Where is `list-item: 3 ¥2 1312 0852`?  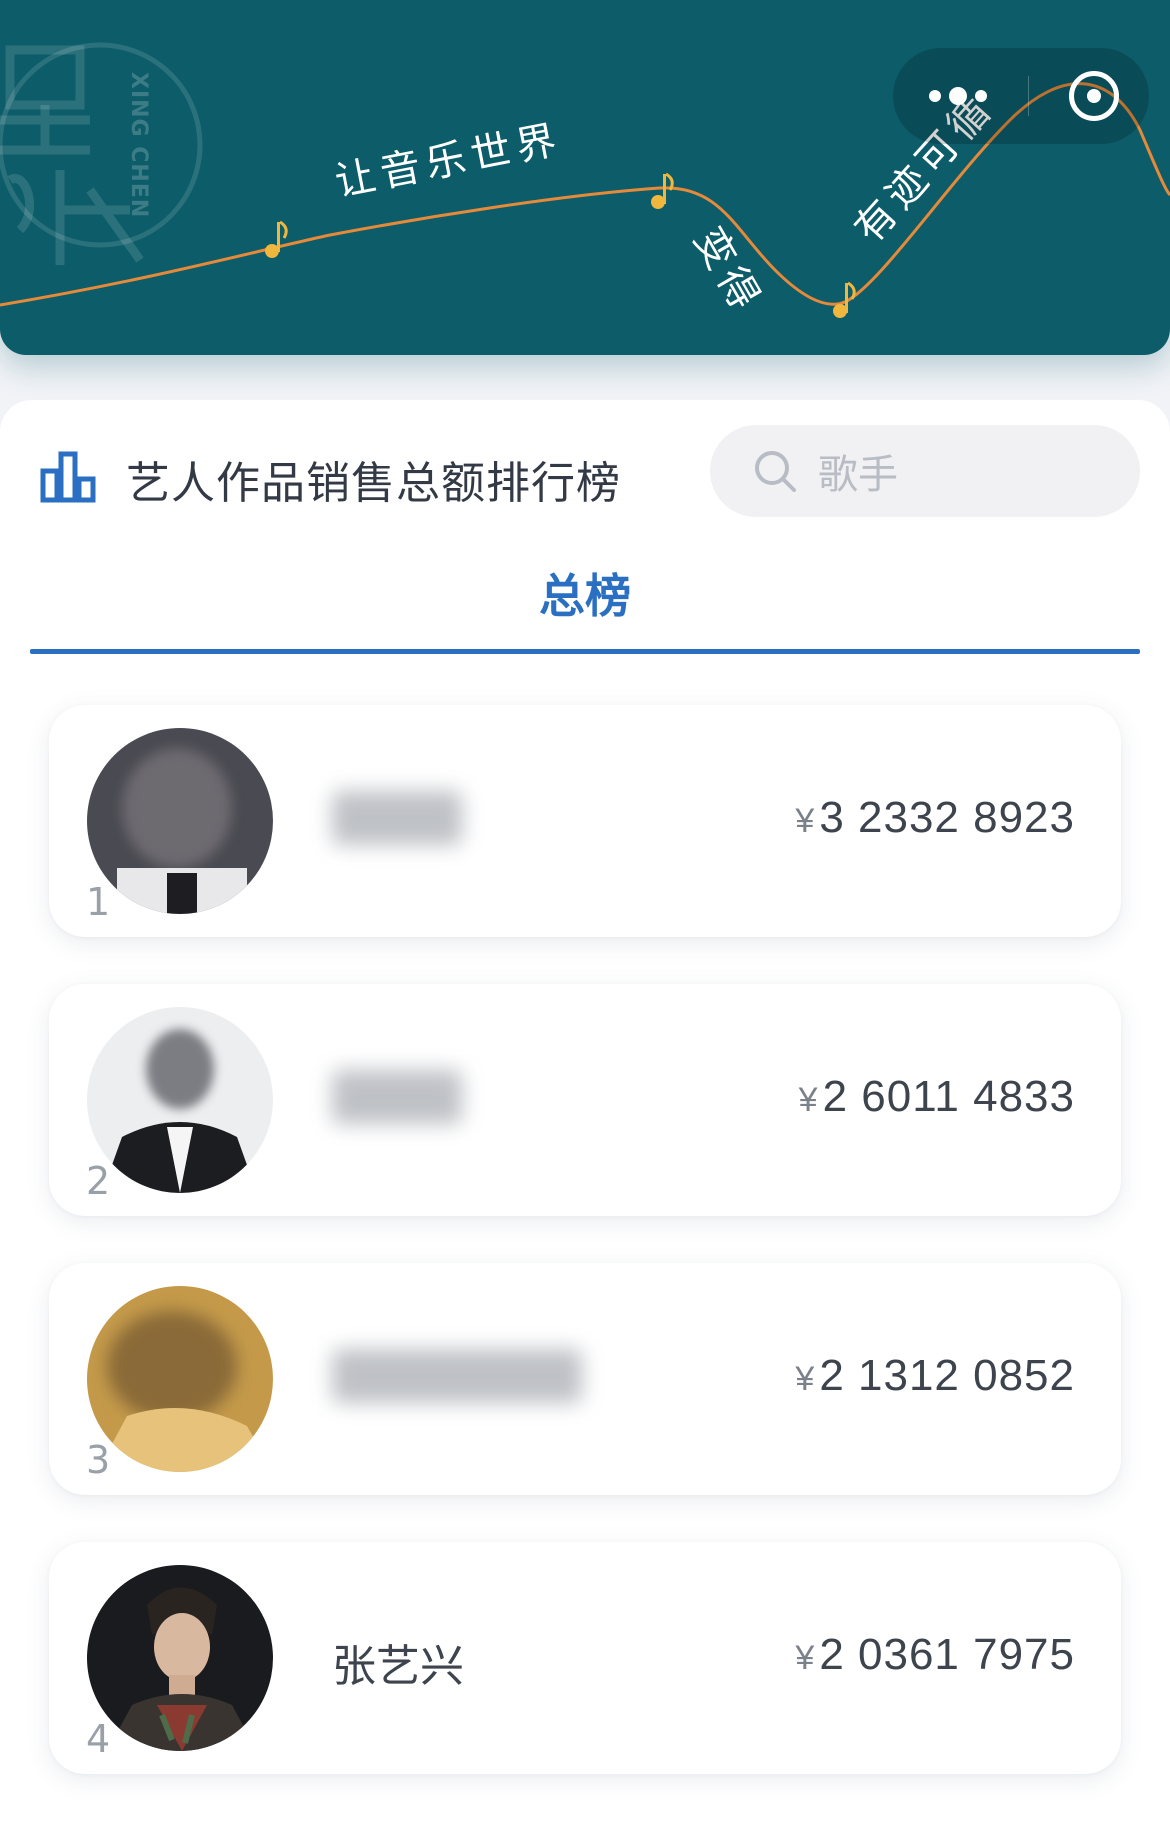 list-item: 3 ¥2 1312 0852 is located at coordinates (585, 1379).